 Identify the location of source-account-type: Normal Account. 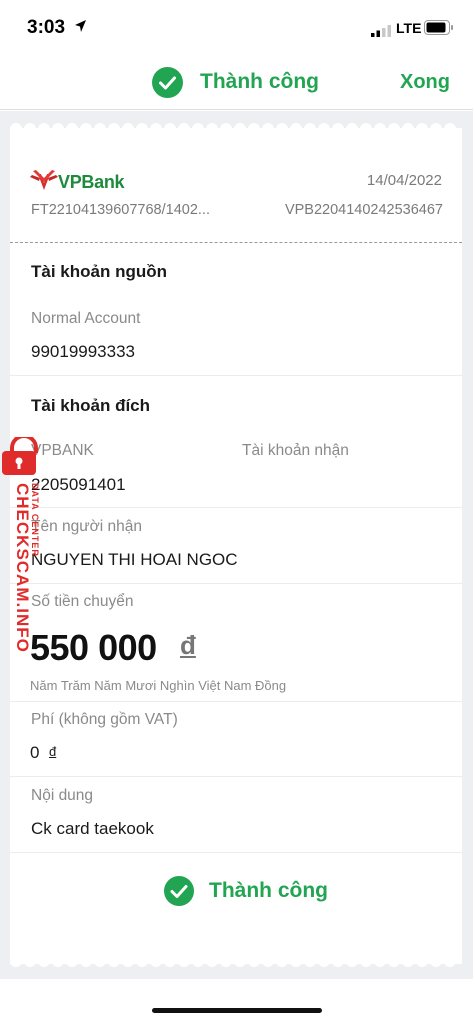
(86, 318).